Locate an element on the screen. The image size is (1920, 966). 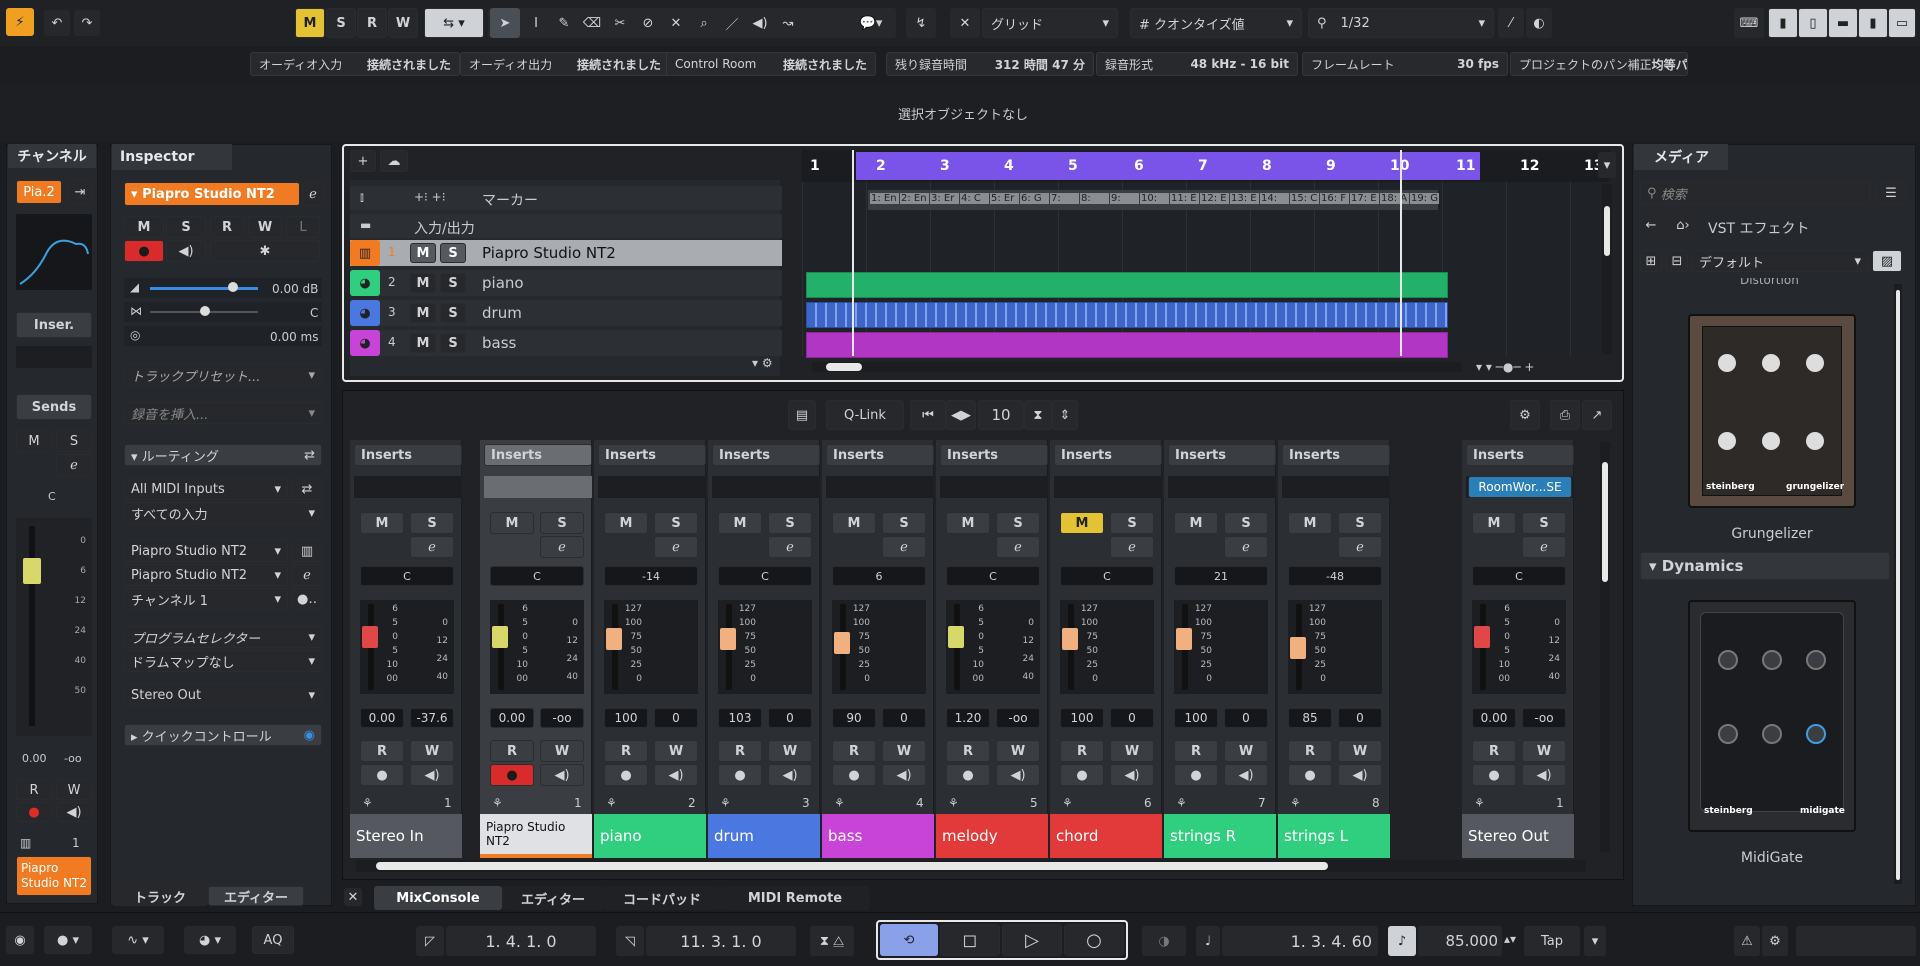
zoom-controls: ▾ ▾ ─●─ + is located at coordinates (1505, 367).